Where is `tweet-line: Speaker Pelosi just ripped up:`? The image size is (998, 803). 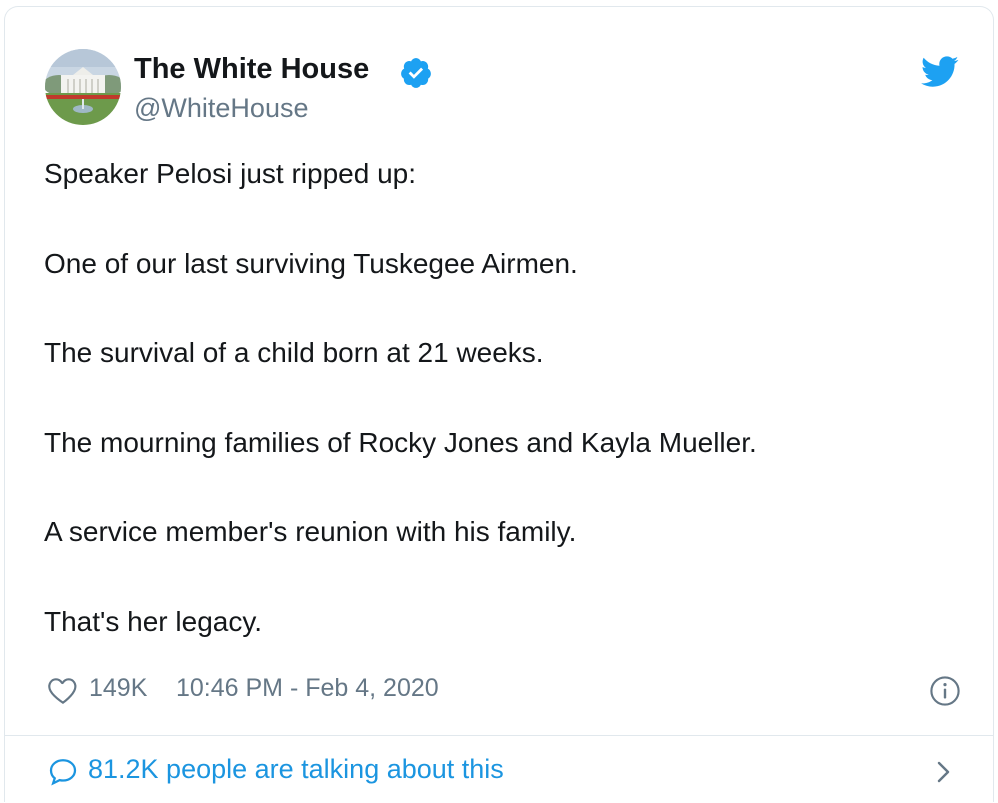
tweet-line: Speaker Pelosi just ripped up: is located at coordinates (230, 173).